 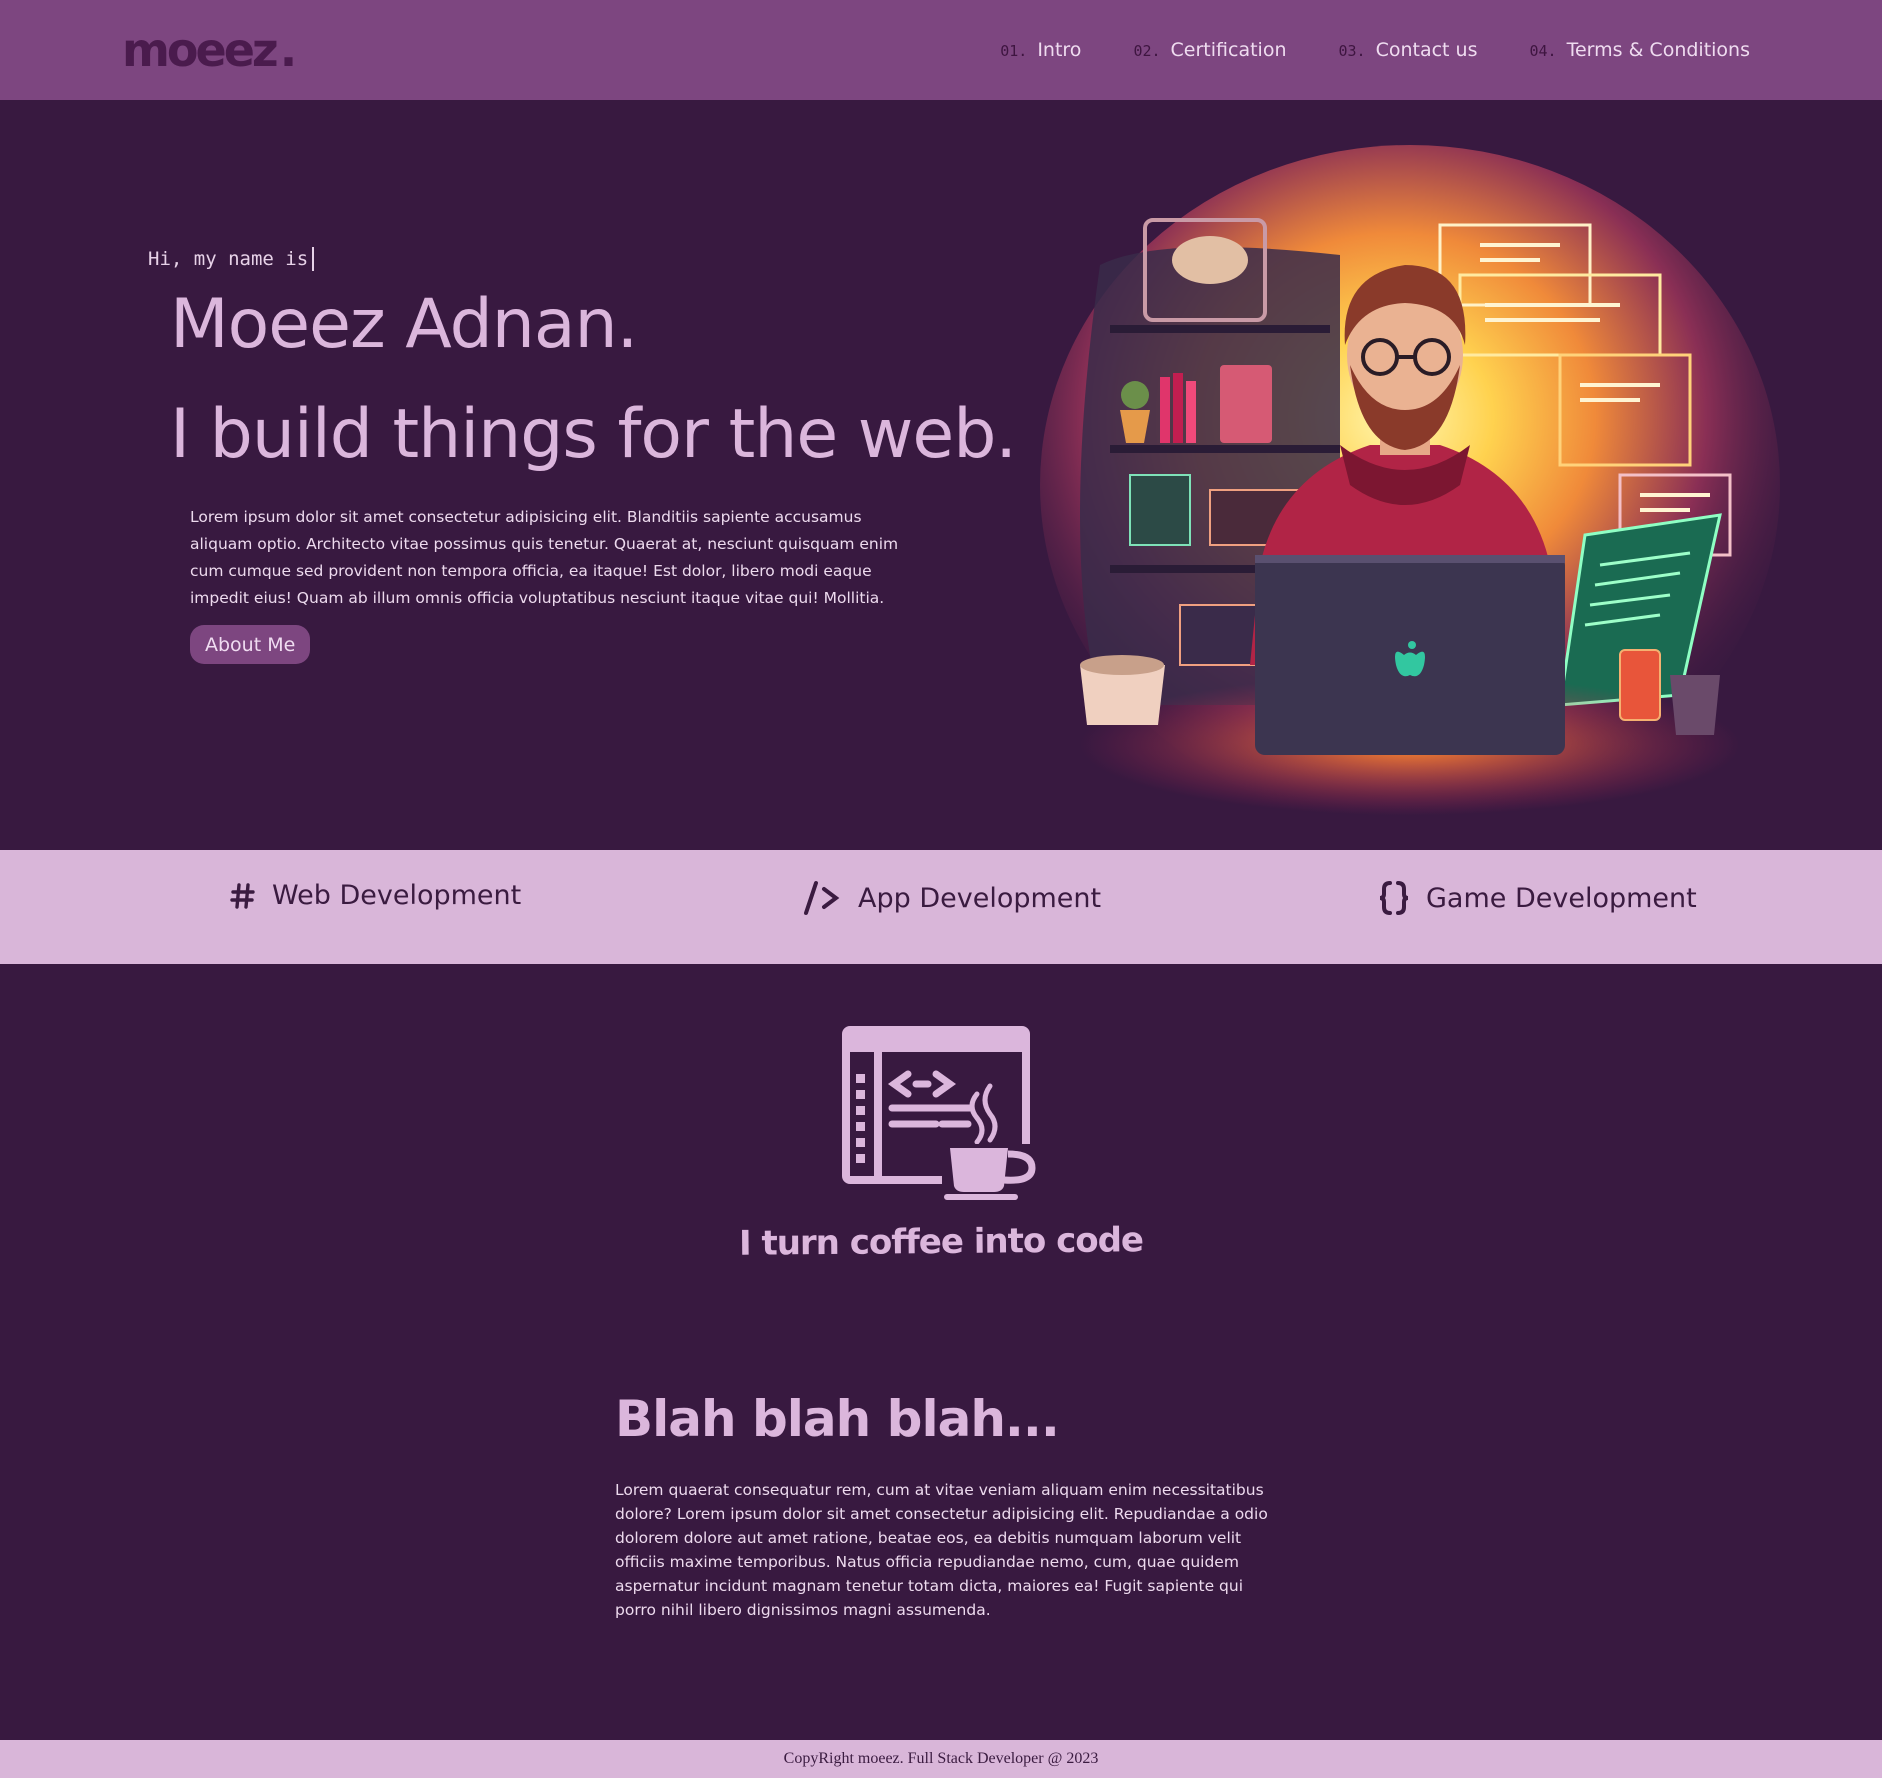 What do you see at coordinates (1059, 50) in the screenshot?
I see `nav-label: Intro` at bounding box center [1059, 50].